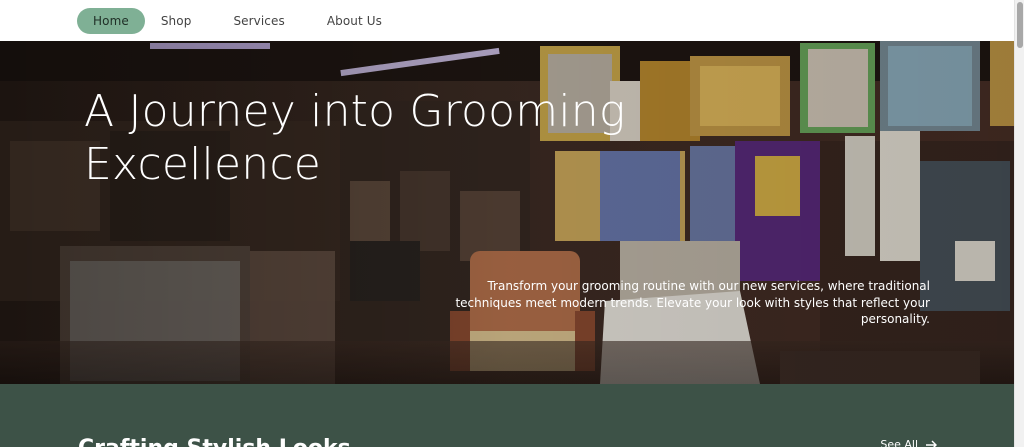  I want to click on top-navigation: Home Shop Services About Us, so click(507, 20).